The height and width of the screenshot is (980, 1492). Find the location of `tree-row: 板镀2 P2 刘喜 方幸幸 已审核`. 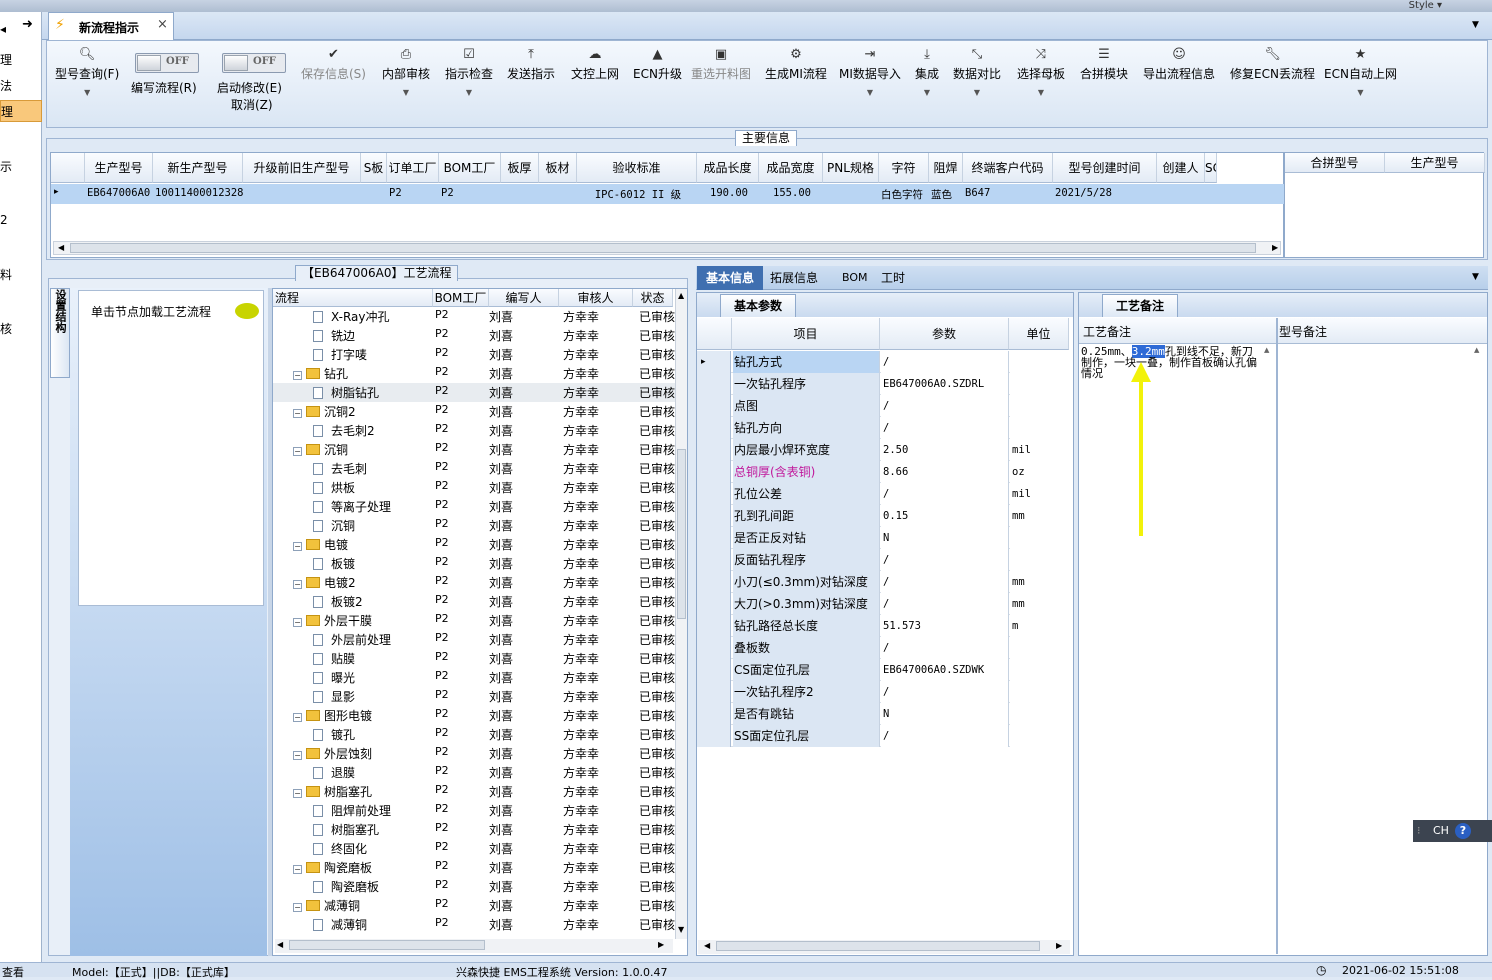

tree-row: 板镀2 P2 刘喜 方幸幸 已审核 is located at coordinates (474, 601).